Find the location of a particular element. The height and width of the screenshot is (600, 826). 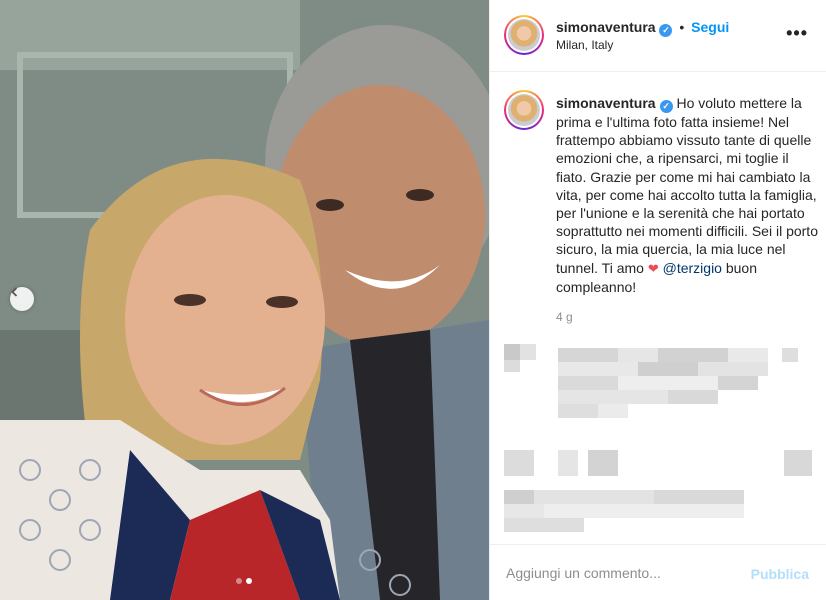

header-user-line: simonaventura ✓ • Segui is located at coordinates (642, 28).